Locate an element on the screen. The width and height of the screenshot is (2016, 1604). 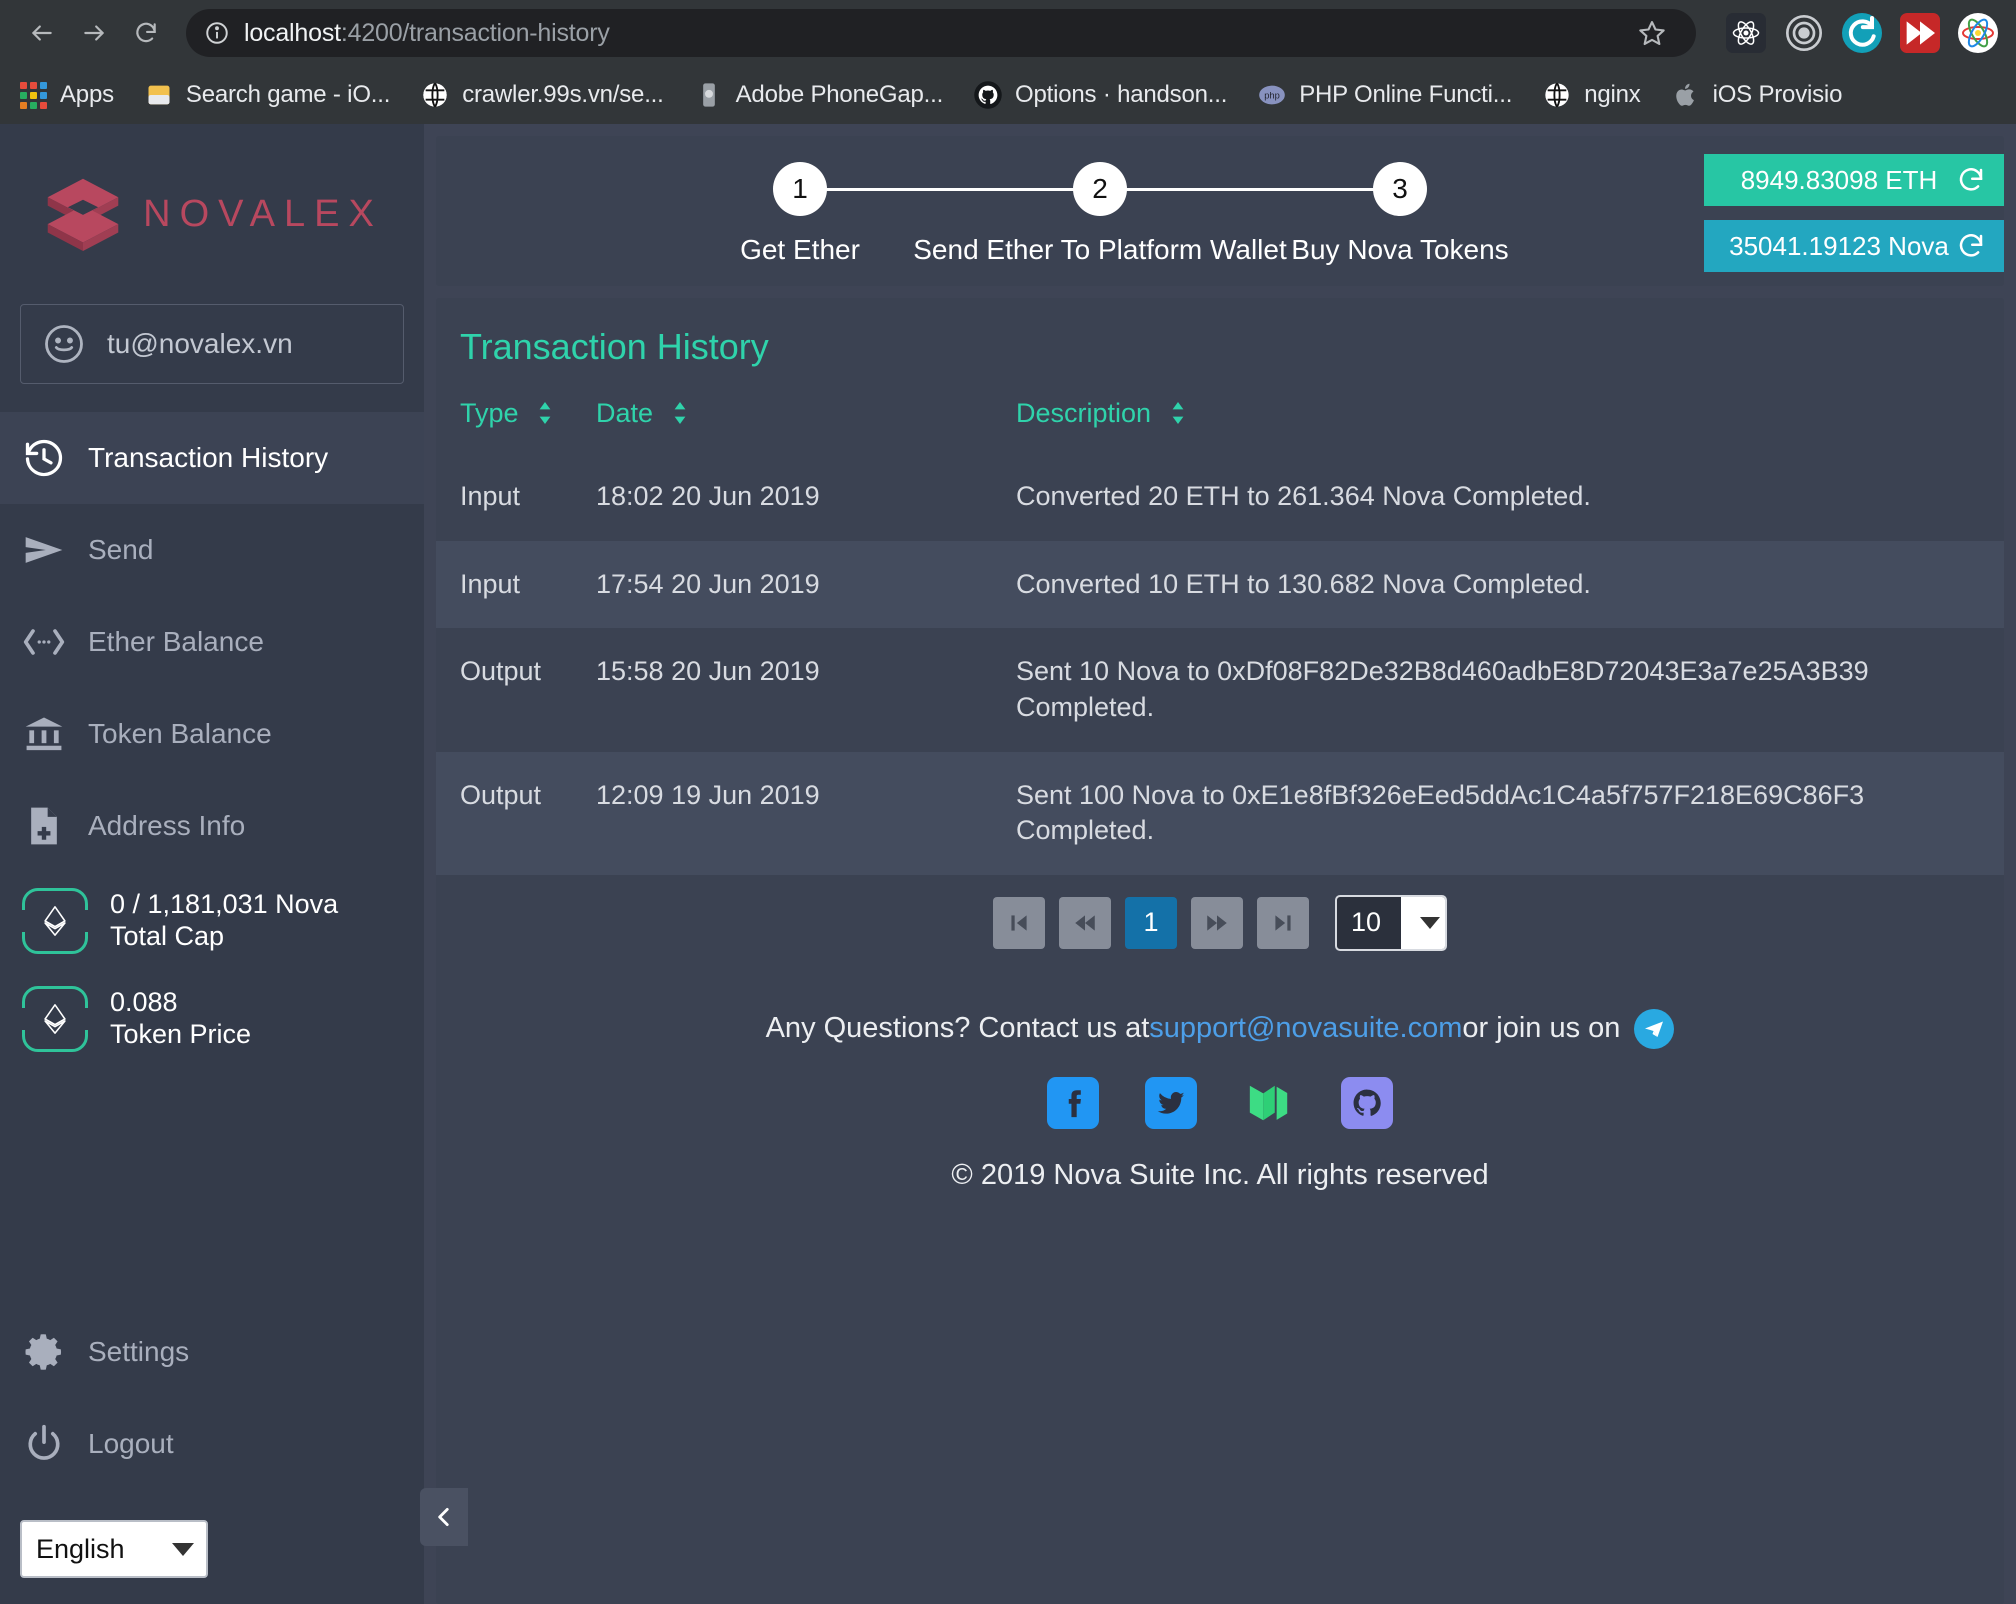
sidebar-item-label: Settings is located at coordinates (139, 1351).